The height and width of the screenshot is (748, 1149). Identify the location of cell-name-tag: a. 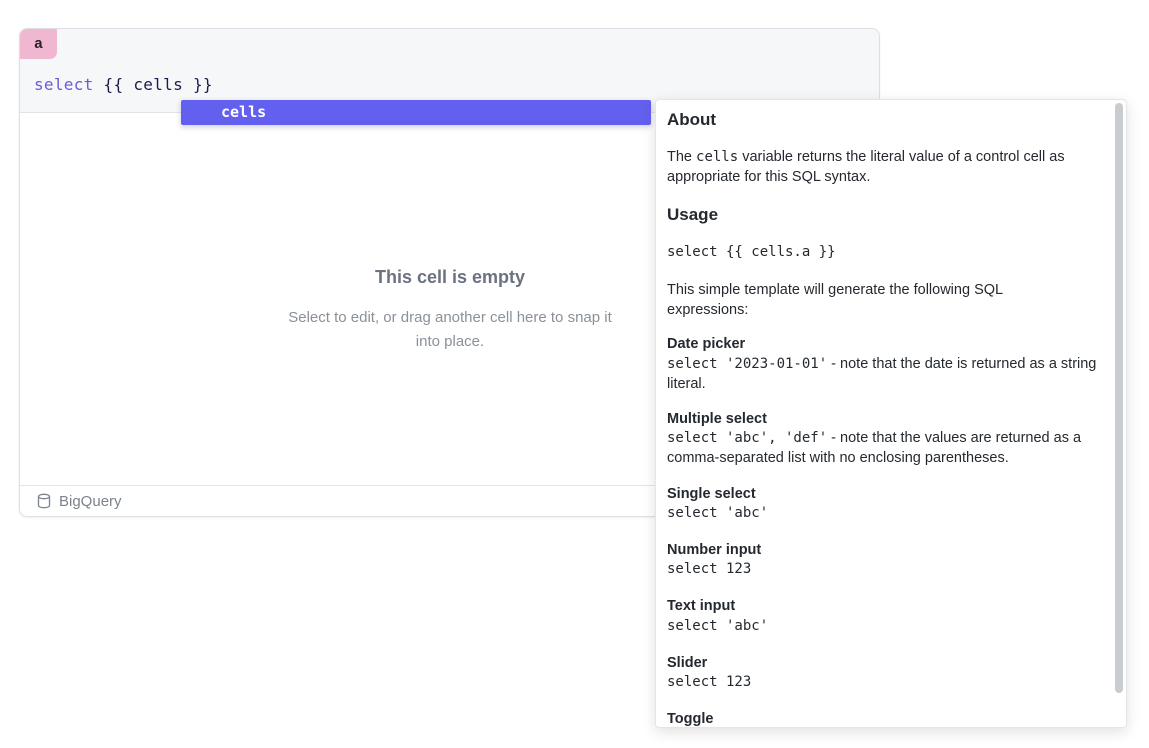
(38, 44).